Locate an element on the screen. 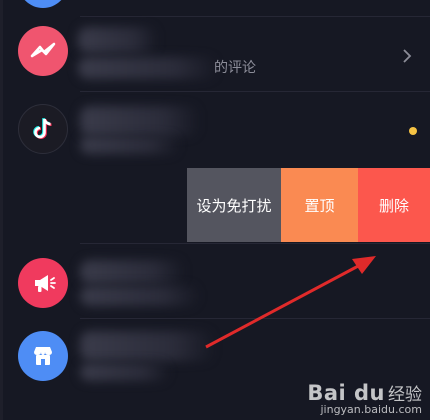 This screenshot has height=420, width=430. watermark-logo: Bai du is located at coordinates (346, 393).